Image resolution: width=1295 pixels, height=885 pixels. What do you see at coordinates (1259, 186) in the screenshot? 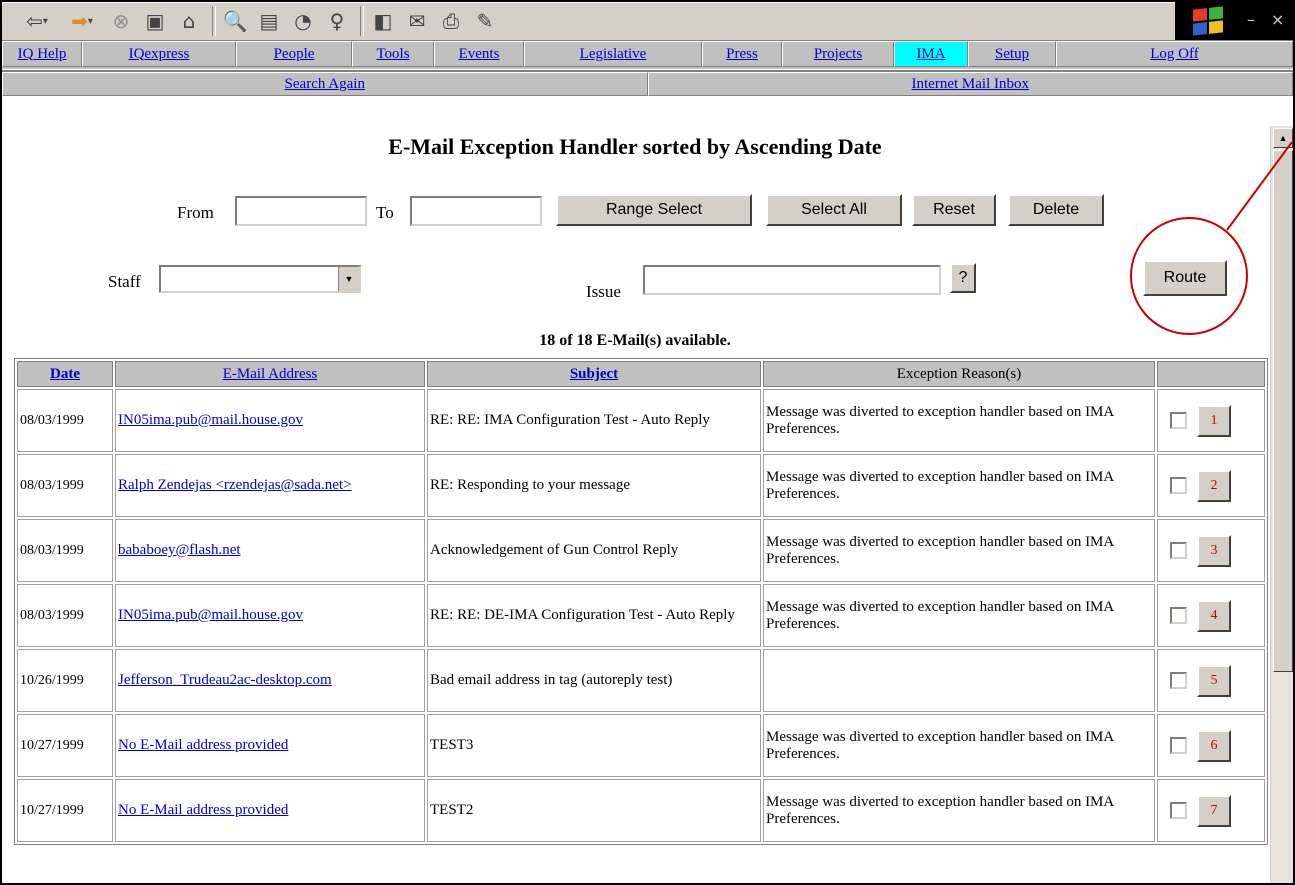
I see `annotation-line` at bounding box center [1259, 186].